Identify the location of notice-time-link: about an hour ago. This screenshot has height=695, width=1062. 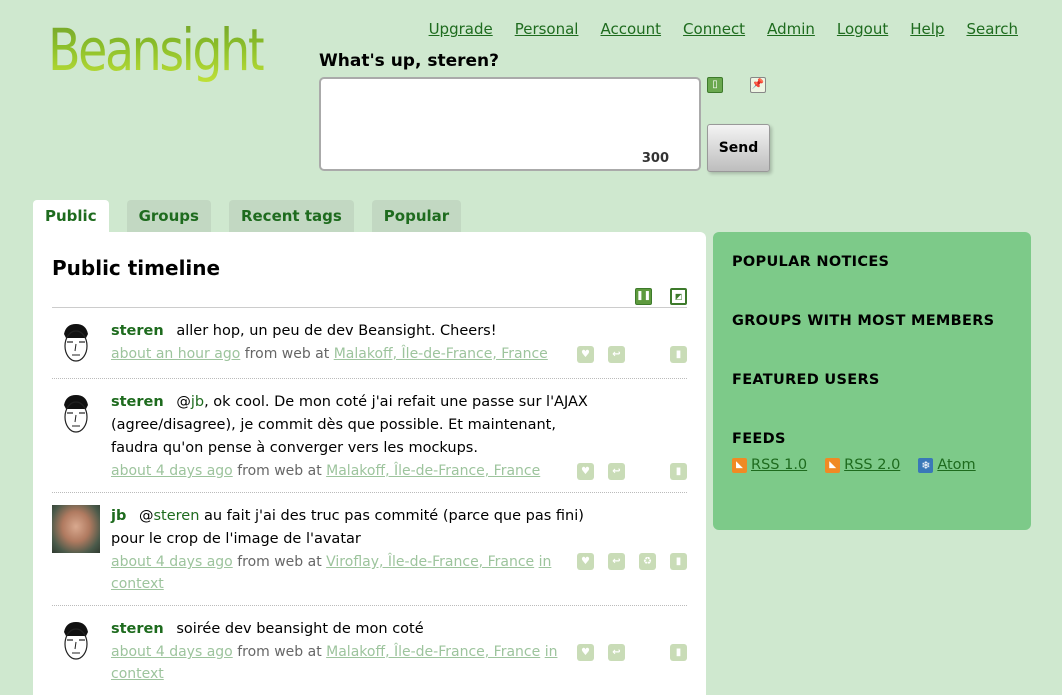
(175, 354).